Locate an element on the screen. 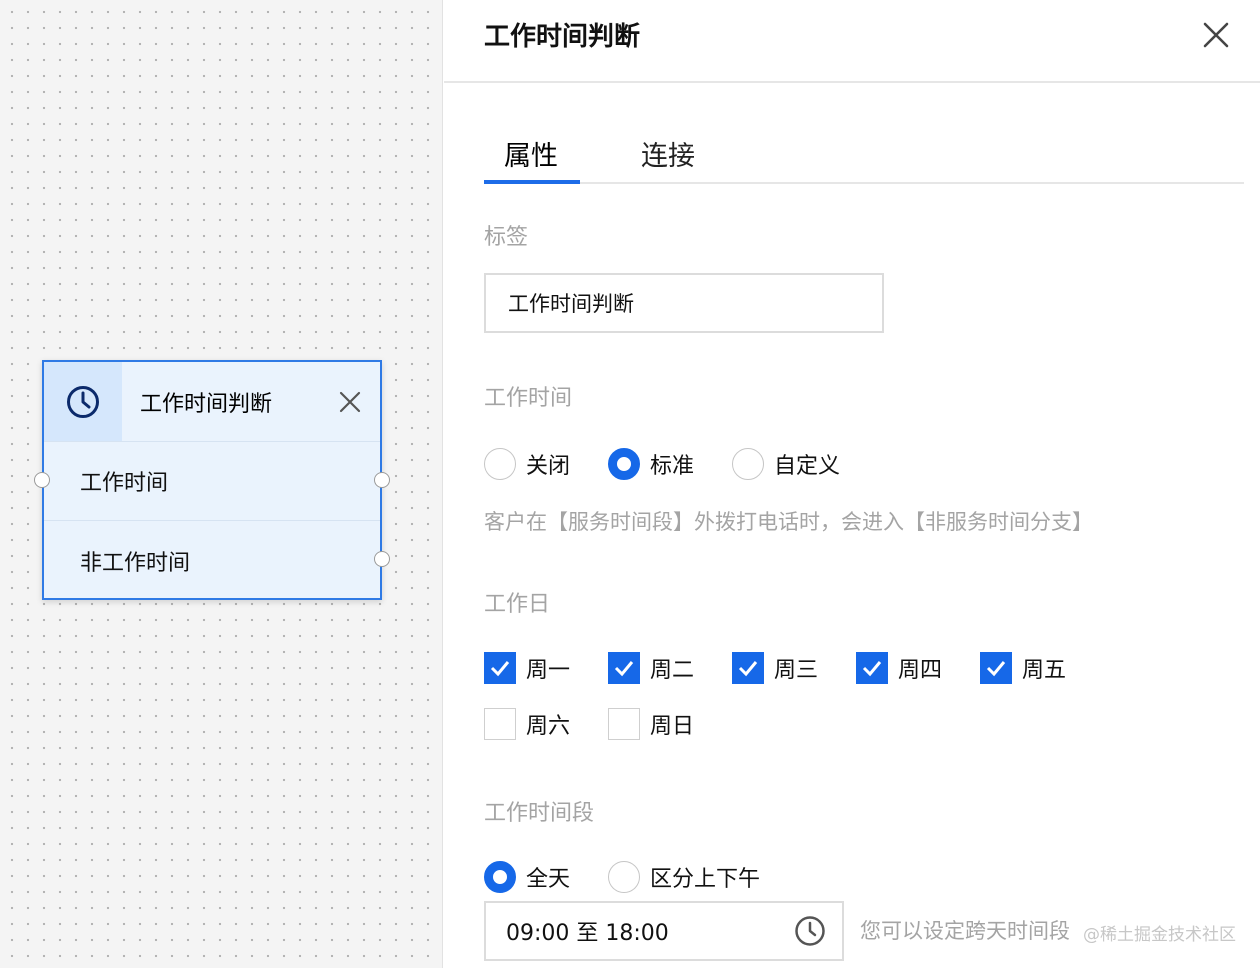 This screenshot has height=968, width=1260. radio-am-pm: 区分上下午 is located at coordinates (684, 877).